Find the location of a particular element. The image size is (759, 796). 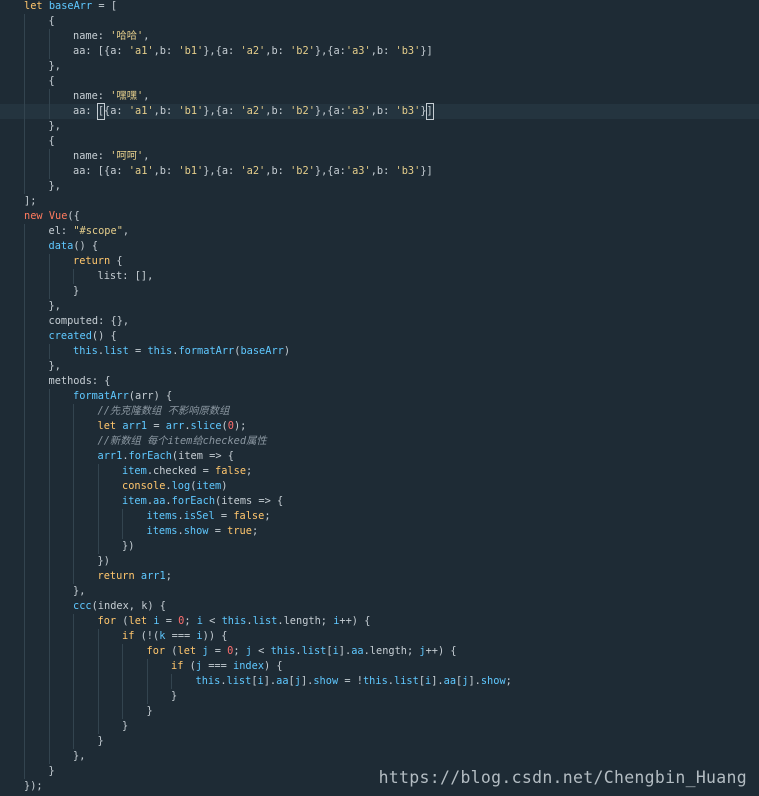

code-line: data() { is located at coordinates (379, 246).